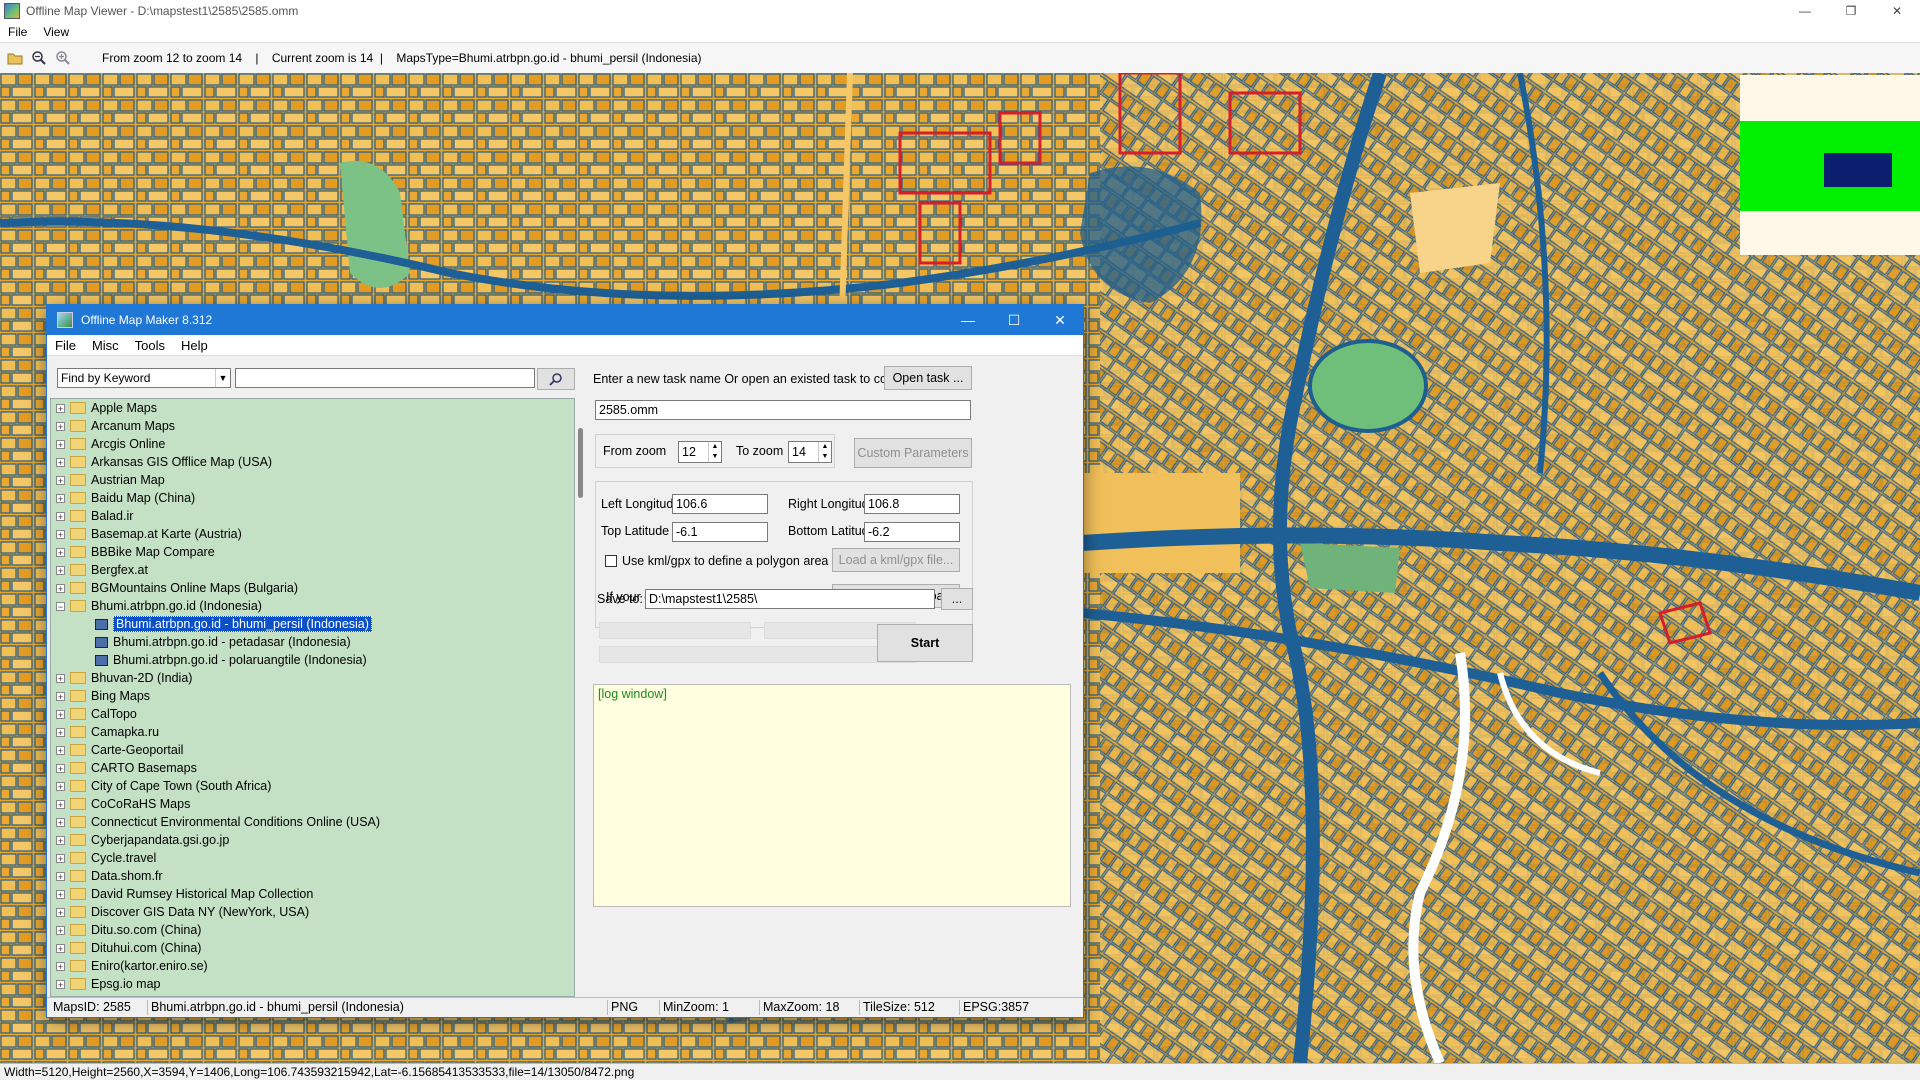 This screenshot has height=1081, width=1920. Describe the element at coordinates (312, 696) in the screenshot. I see `tree-folder-item: + Bing Maps` at that location.